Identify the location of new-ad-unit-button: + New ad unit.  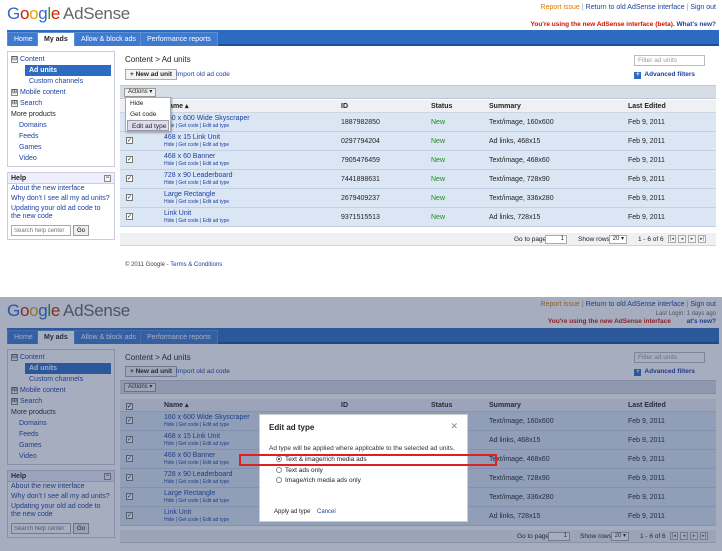
(151, 74).